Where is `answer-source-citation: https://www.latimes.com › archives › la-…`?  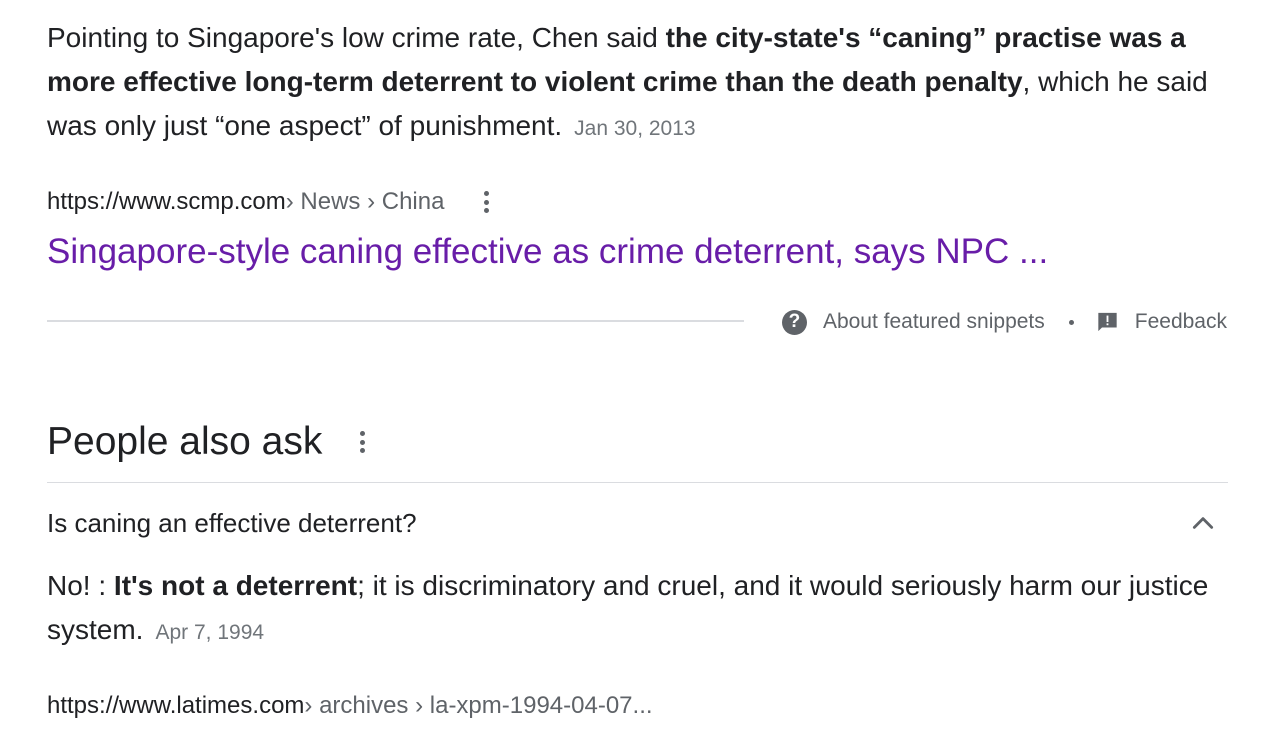
answer-source-citation: https://www.latimes.com › archives › la-… is located at coordinates (350, 706).